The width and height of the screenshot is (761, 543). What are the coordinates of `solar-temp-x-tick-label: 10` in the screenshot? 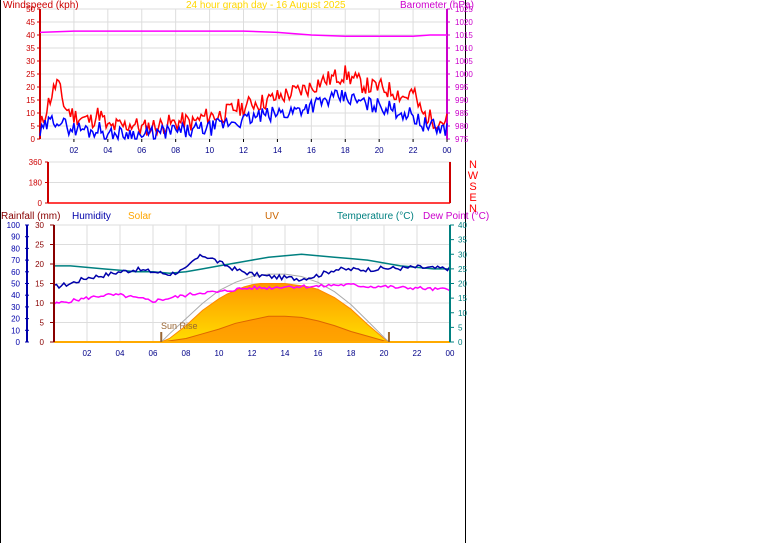 It's located at (219, 353).